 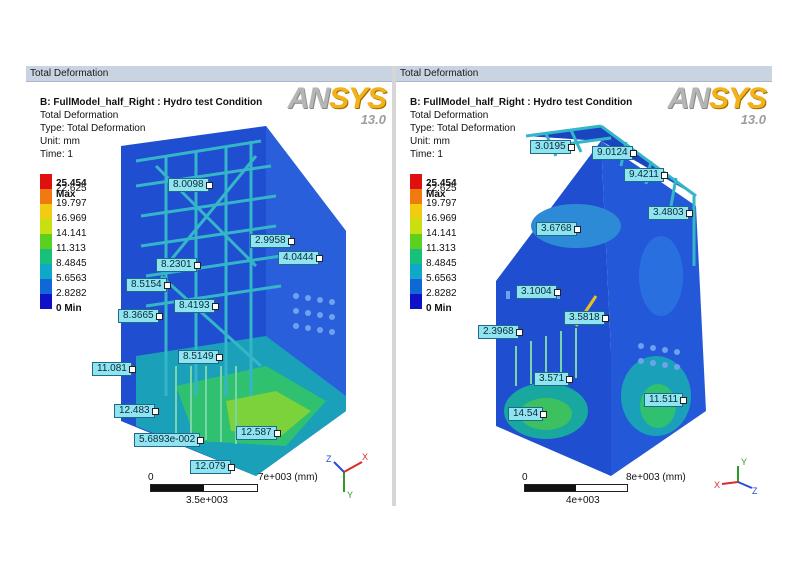 What do you see at coordinates (300, 258) in the screenshot?
I see `probe-label: 4.0444` at bounding box center [300, 258].